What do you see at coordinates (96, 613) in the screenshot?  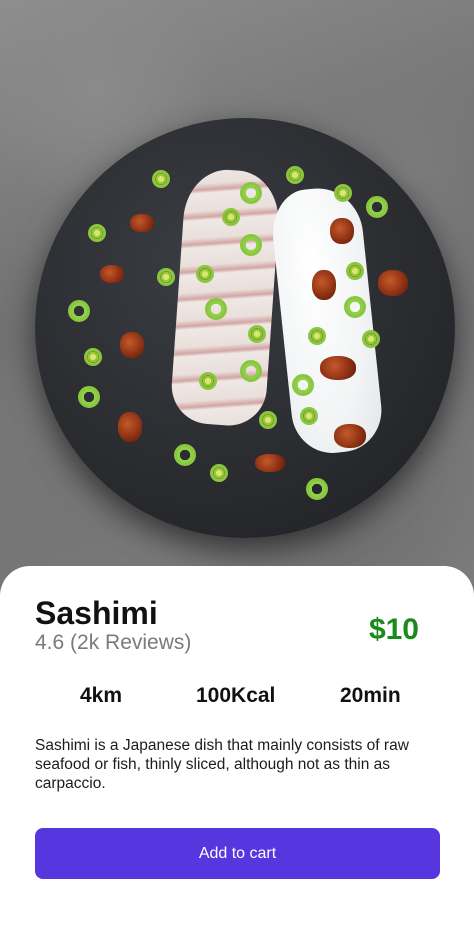 I see `product-title: Sashimi` at bounding box center [96, 613].